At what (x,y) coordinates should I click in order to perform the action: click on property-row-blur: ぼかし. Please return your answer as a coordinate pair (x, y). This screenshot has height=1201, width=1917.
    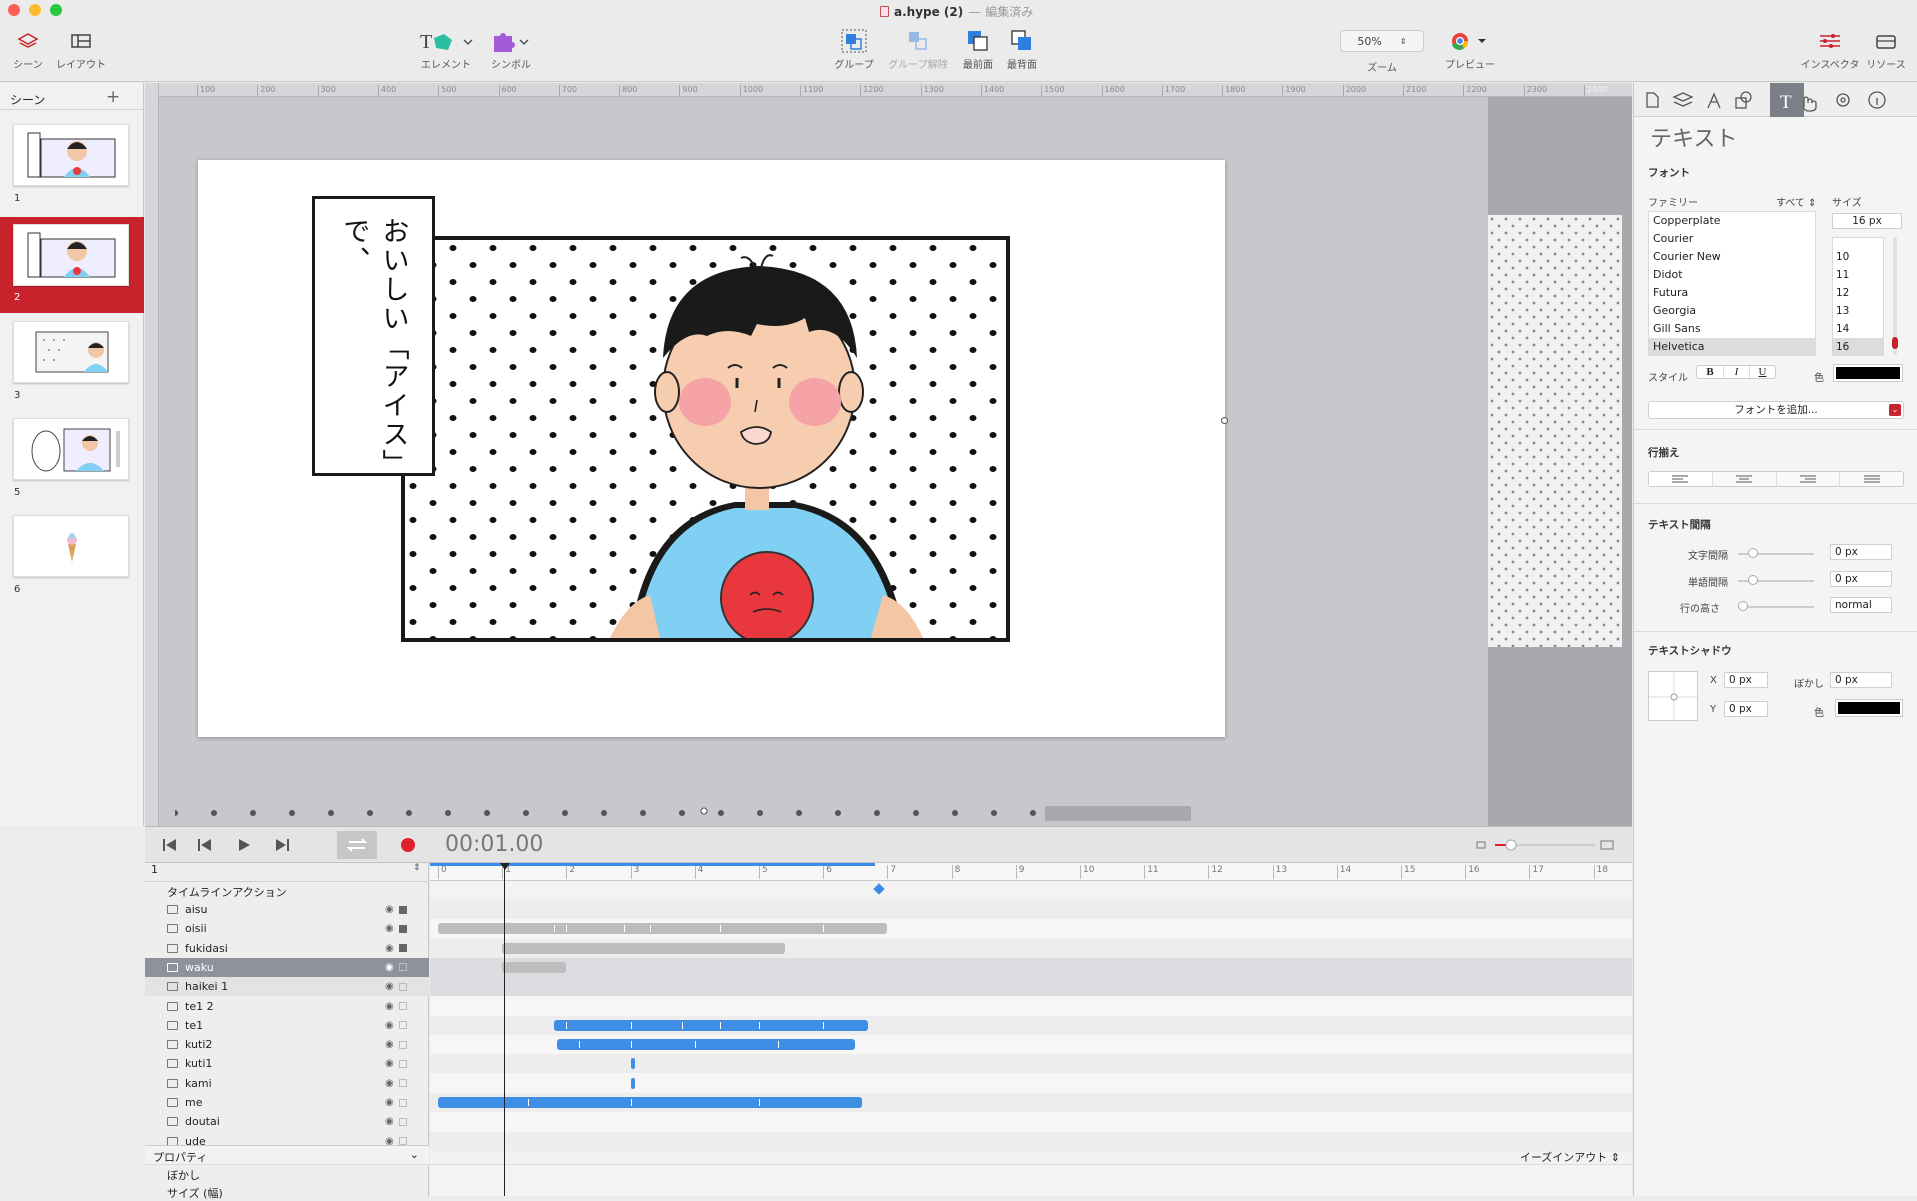
    Looking at the image, I should click on (183, 1175).